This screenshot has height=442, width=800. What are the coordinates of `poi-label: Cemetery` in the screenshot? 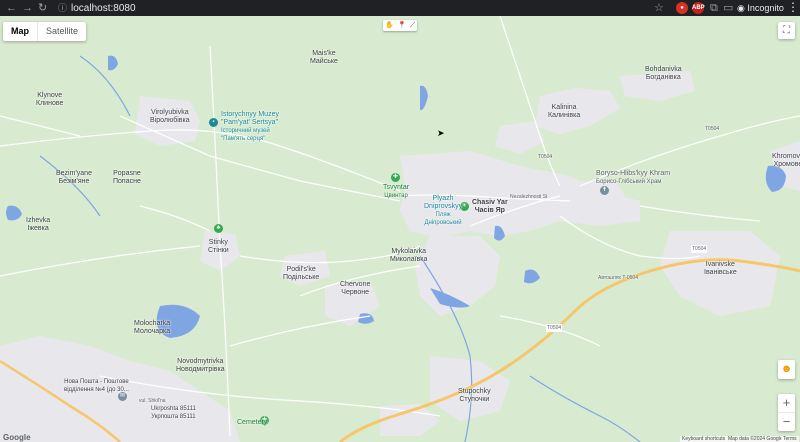 It's located at (252, 423).